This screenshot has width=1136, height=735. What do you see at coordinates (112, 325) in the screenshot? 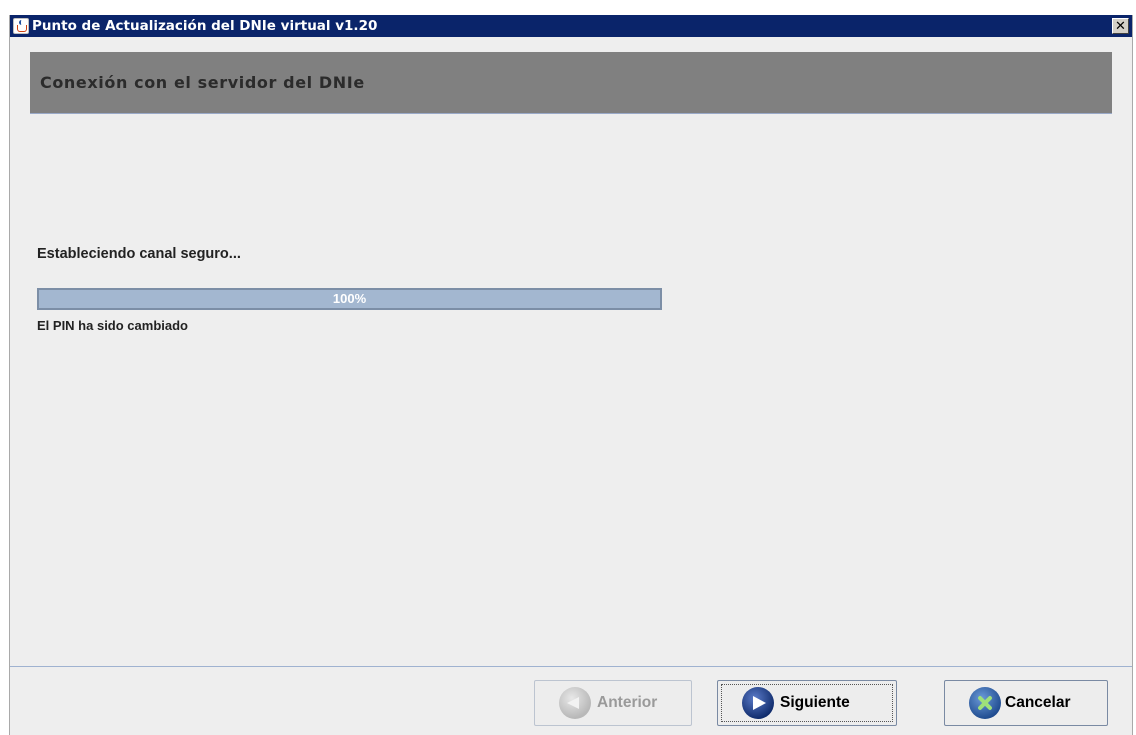
I see `result-label: El PIN ha sido cambiado` at bounding box center [112, 325].